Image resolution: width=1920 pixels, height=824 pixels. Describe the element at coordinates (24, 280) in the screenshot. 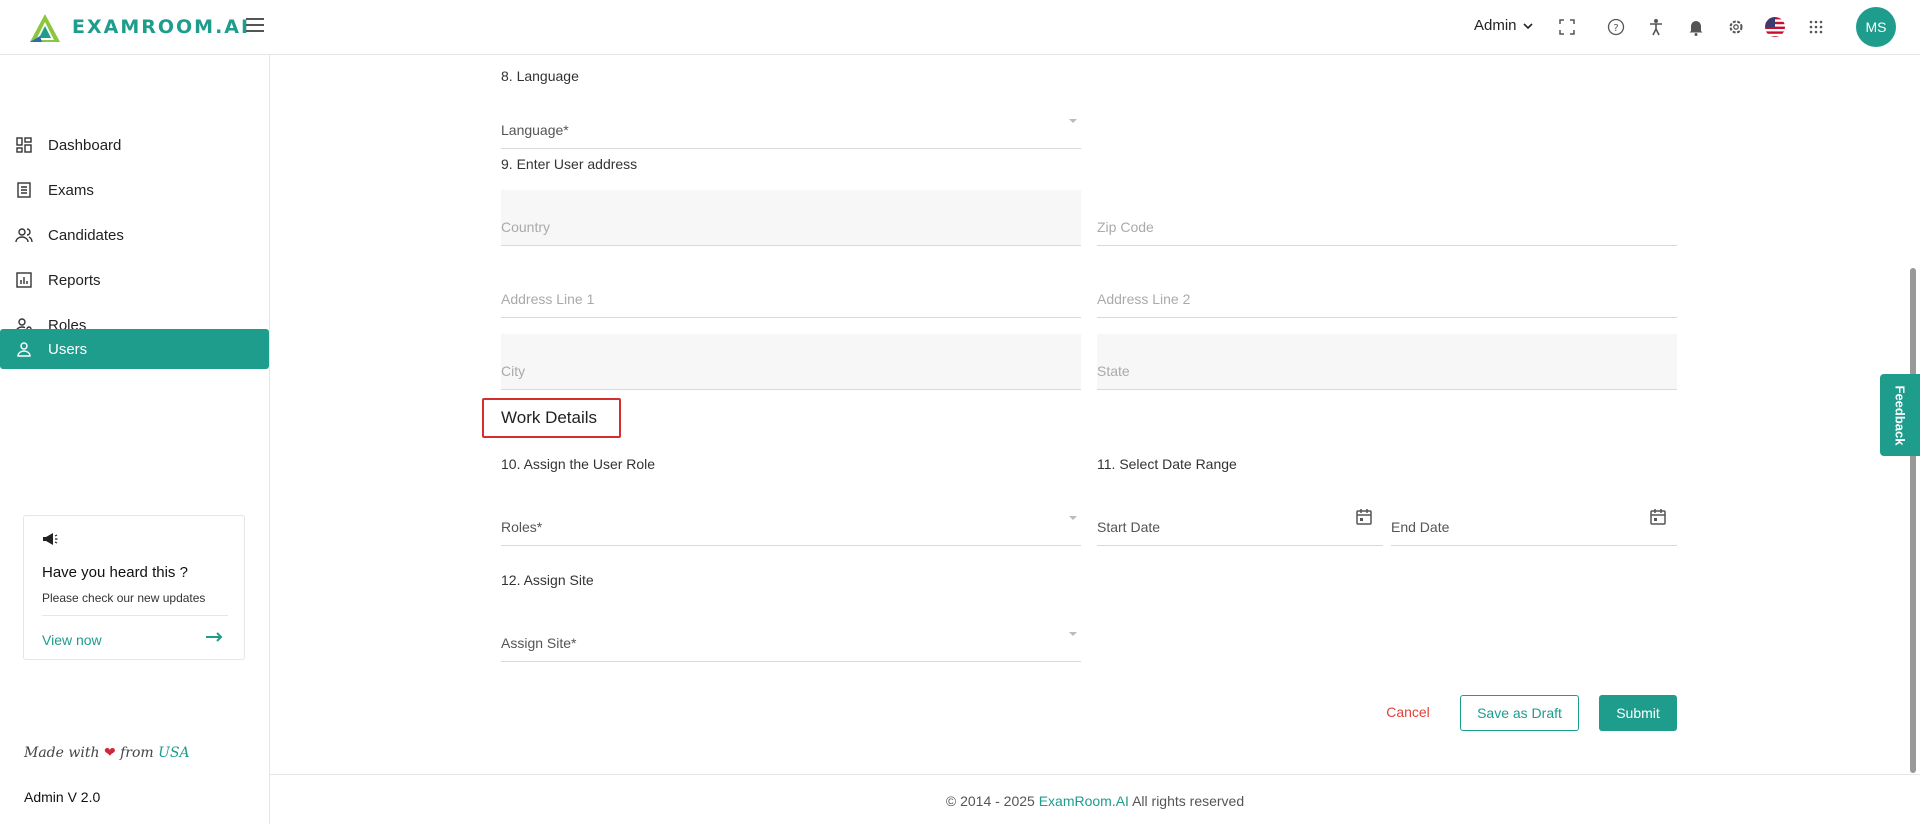

I see `reports-icon` at that location.